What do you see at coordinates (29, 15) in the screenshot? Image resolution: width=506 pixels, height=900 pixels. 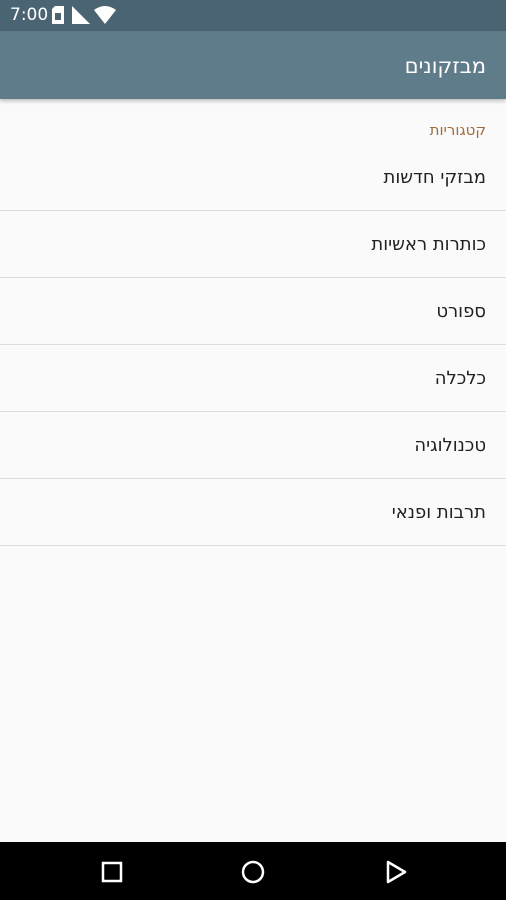 I see `status-time: 7:00` at bounding box center [29, 15].